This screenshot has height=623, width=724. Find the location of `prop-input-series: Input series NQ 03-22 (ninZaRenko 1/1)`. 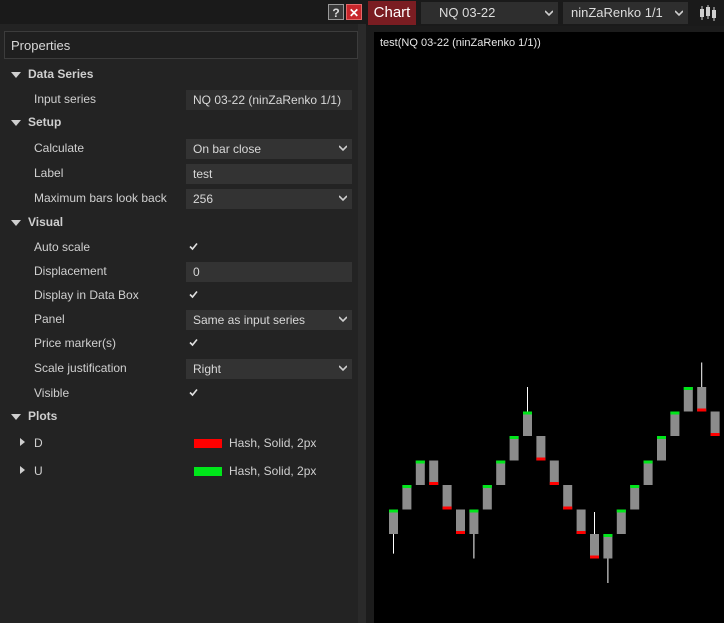

prop-input-series: Input series NQ 03-22 (ninZaRenko 1/1) is located at coordinates (181, 100).